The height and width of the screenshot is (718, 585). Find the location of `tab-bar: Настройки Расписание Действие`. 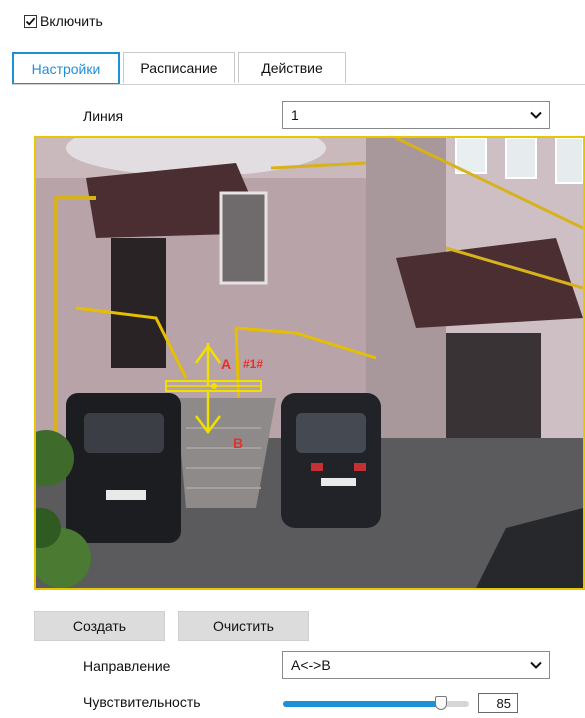

tab-bar: Настройки Расписание Действие is located at coordinates (180, 68).